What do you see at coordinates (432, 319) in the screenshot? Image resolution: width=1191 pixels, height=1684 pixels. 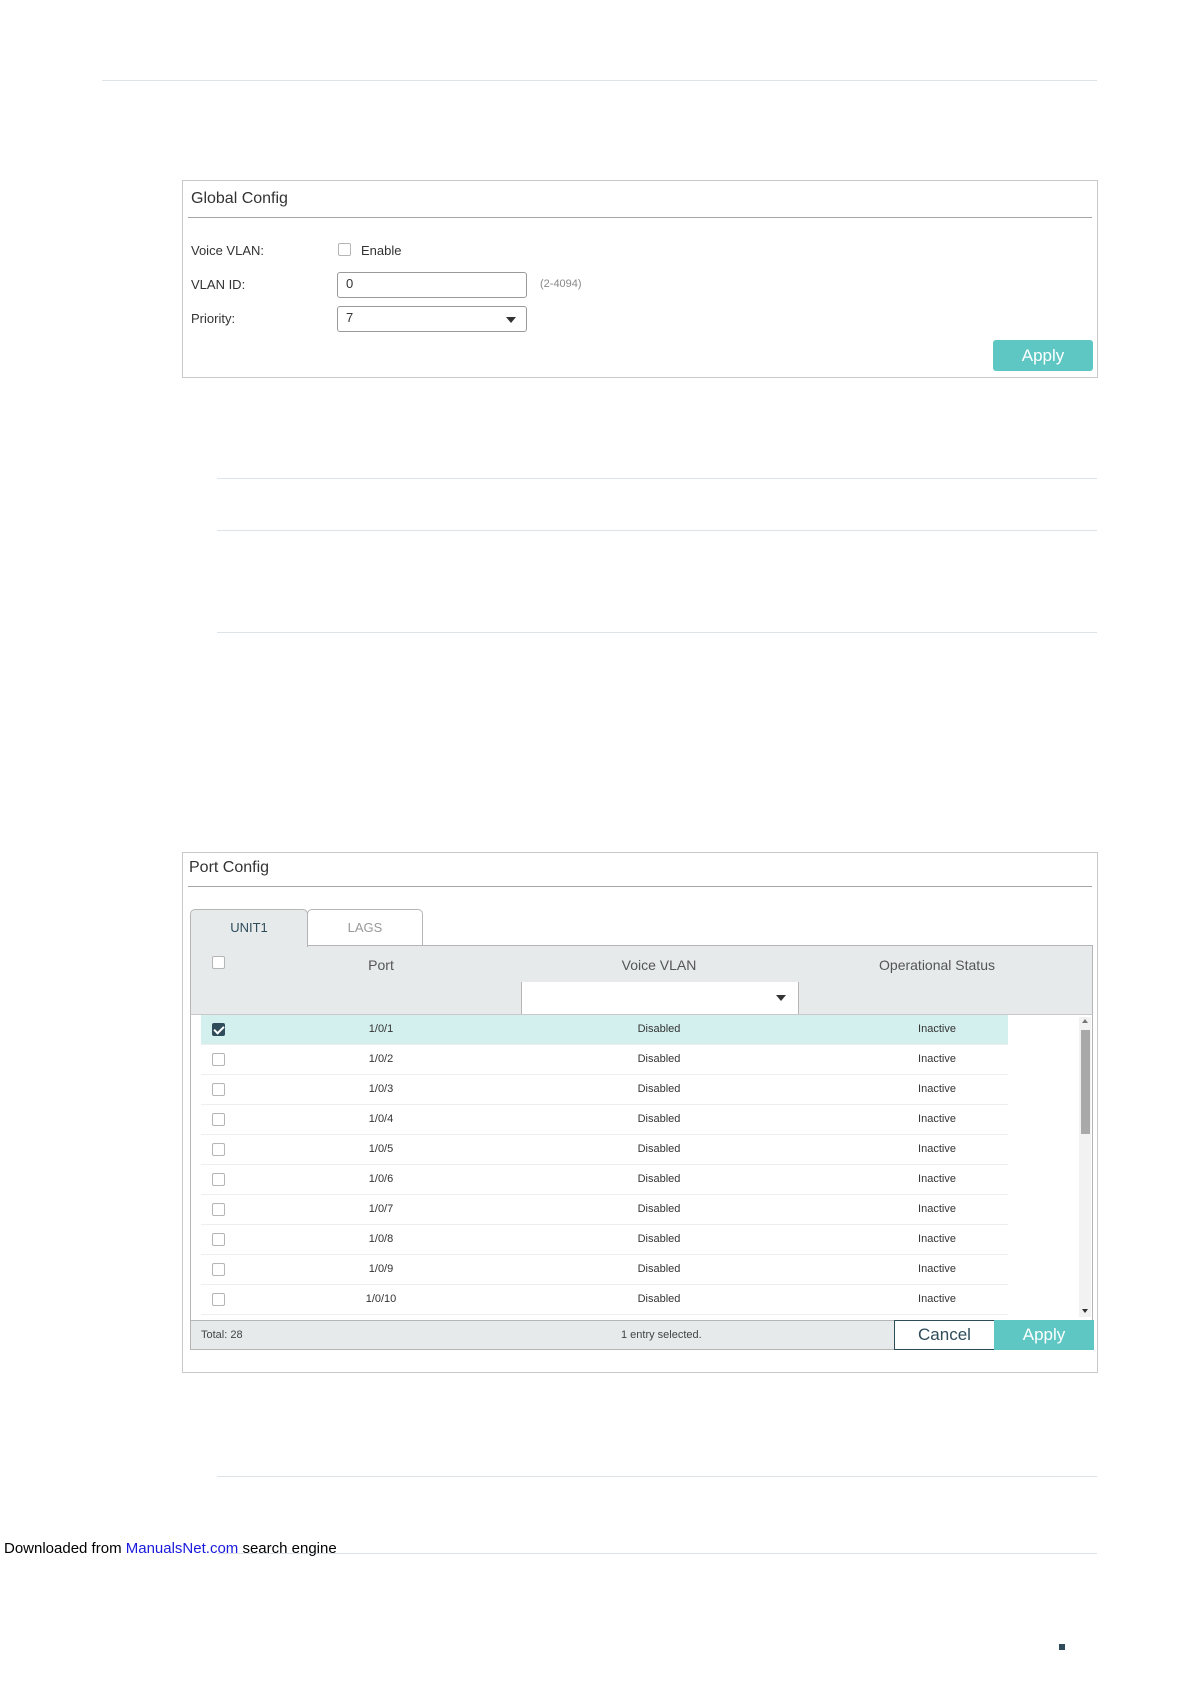 I see `priority-select: 7` at bounding box center [432, 319].